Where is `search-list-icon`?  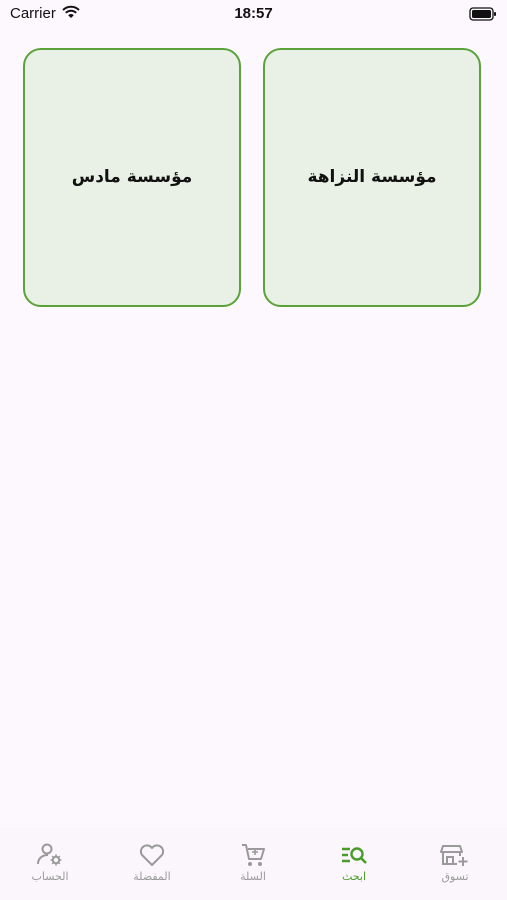 search-list-icon is located at coordinates (354, 855).